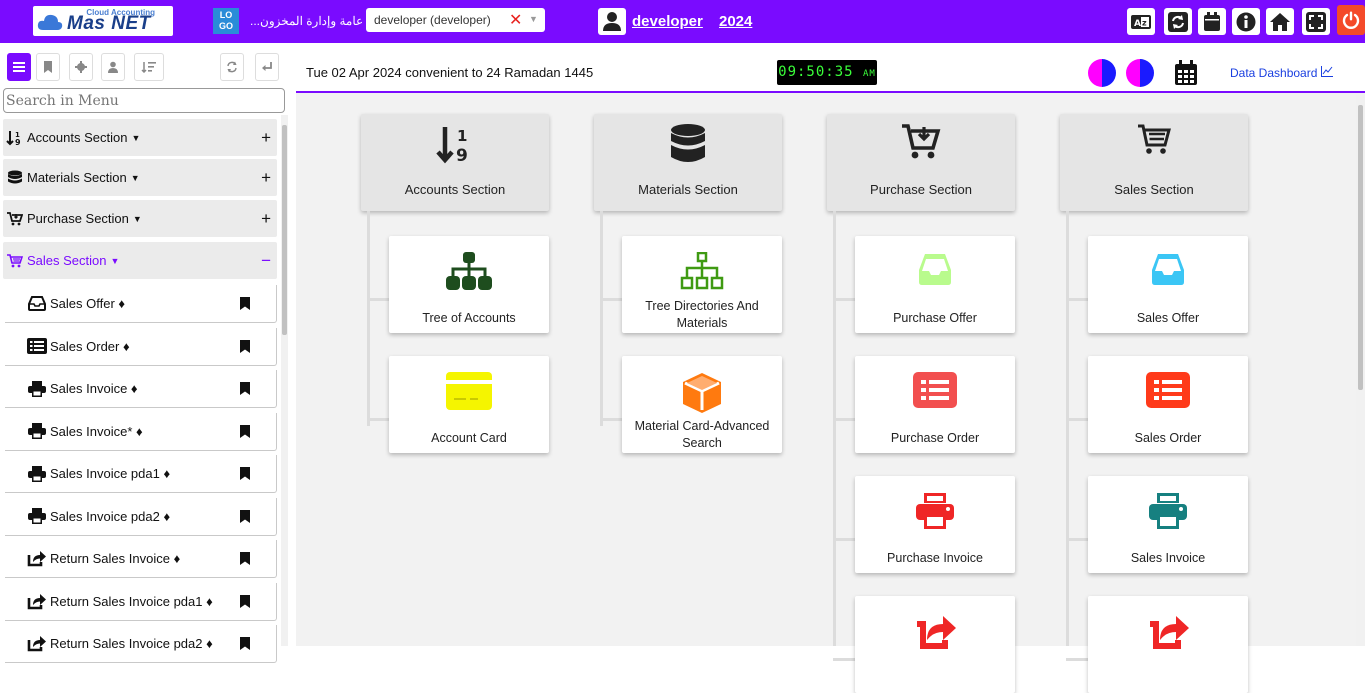 This screenshot has height=693, width=1365. What do you see at coordinates (935, 524) in the screenshot?
I see `feature-card: Purchase Invoice` at bounding box center [935, 524].